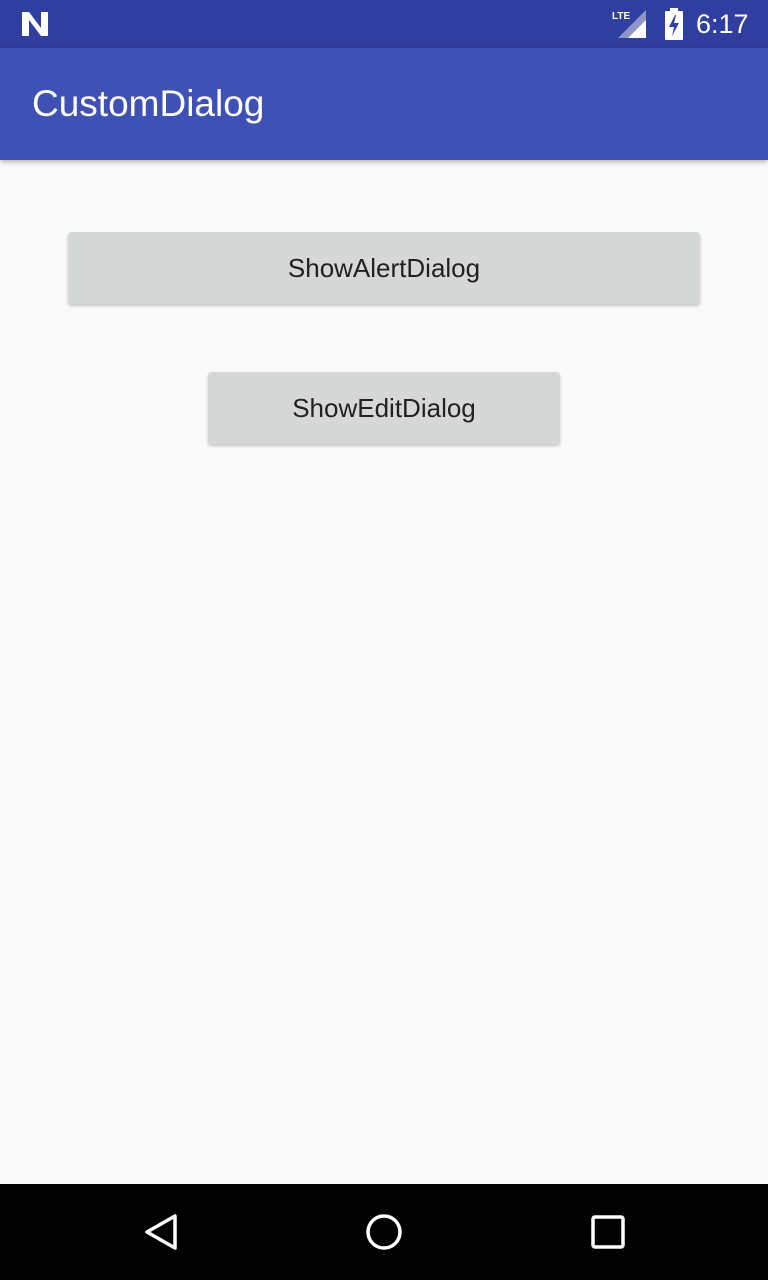 Image resolution: width=768 pixels, height=1280 pixels. I want to click on navigation-bar, so click(384, 1232).